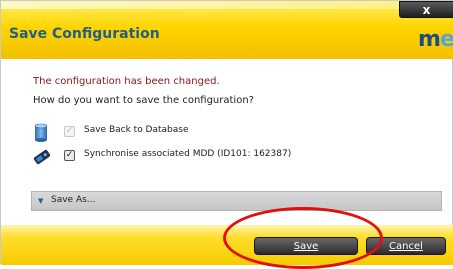  What do you see at coordinates (126, 81) in the screenshot?
I see `changed-message: The configuration has been changed.` at bounding box center [126, 81].